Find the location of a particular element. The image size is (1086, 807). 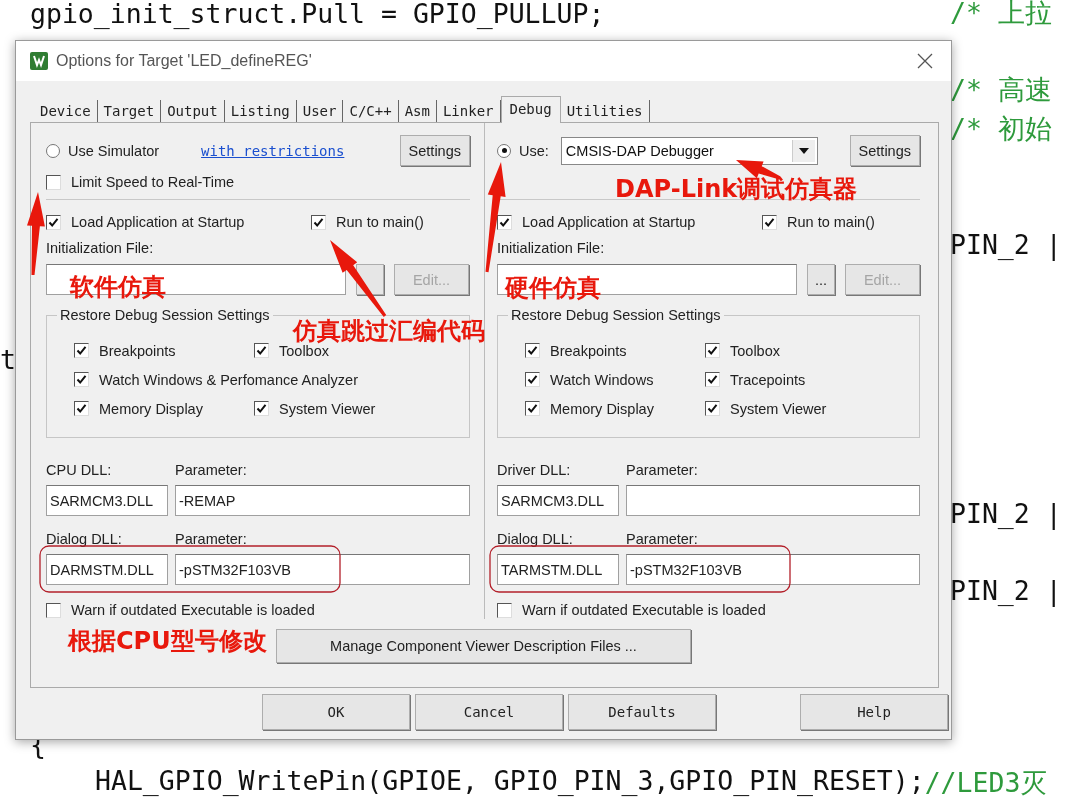

annotation-text: 仿真跳过汇编代码 is located at coordinates (389, 331).